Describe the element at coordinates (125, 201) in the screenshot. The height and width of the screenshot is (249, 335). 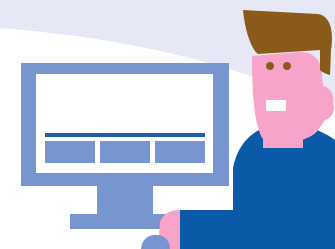
I see `monitor-neck` at that location.